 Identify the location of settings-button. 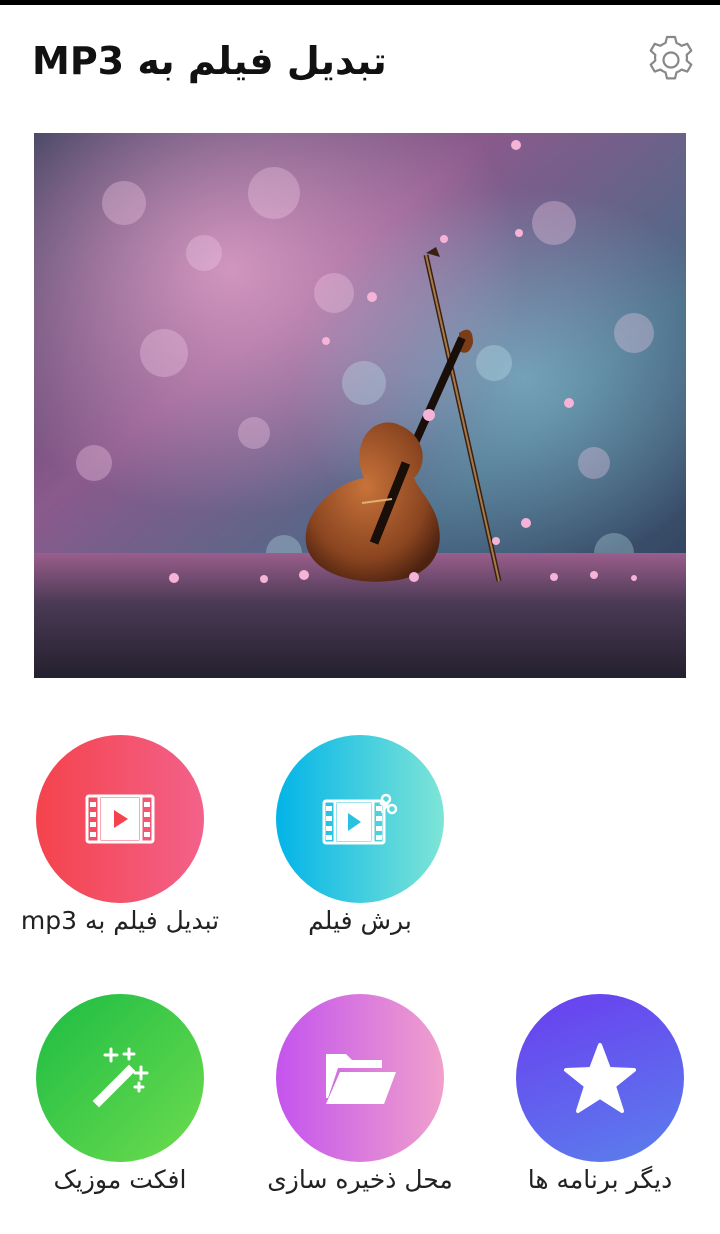
(671, 60).